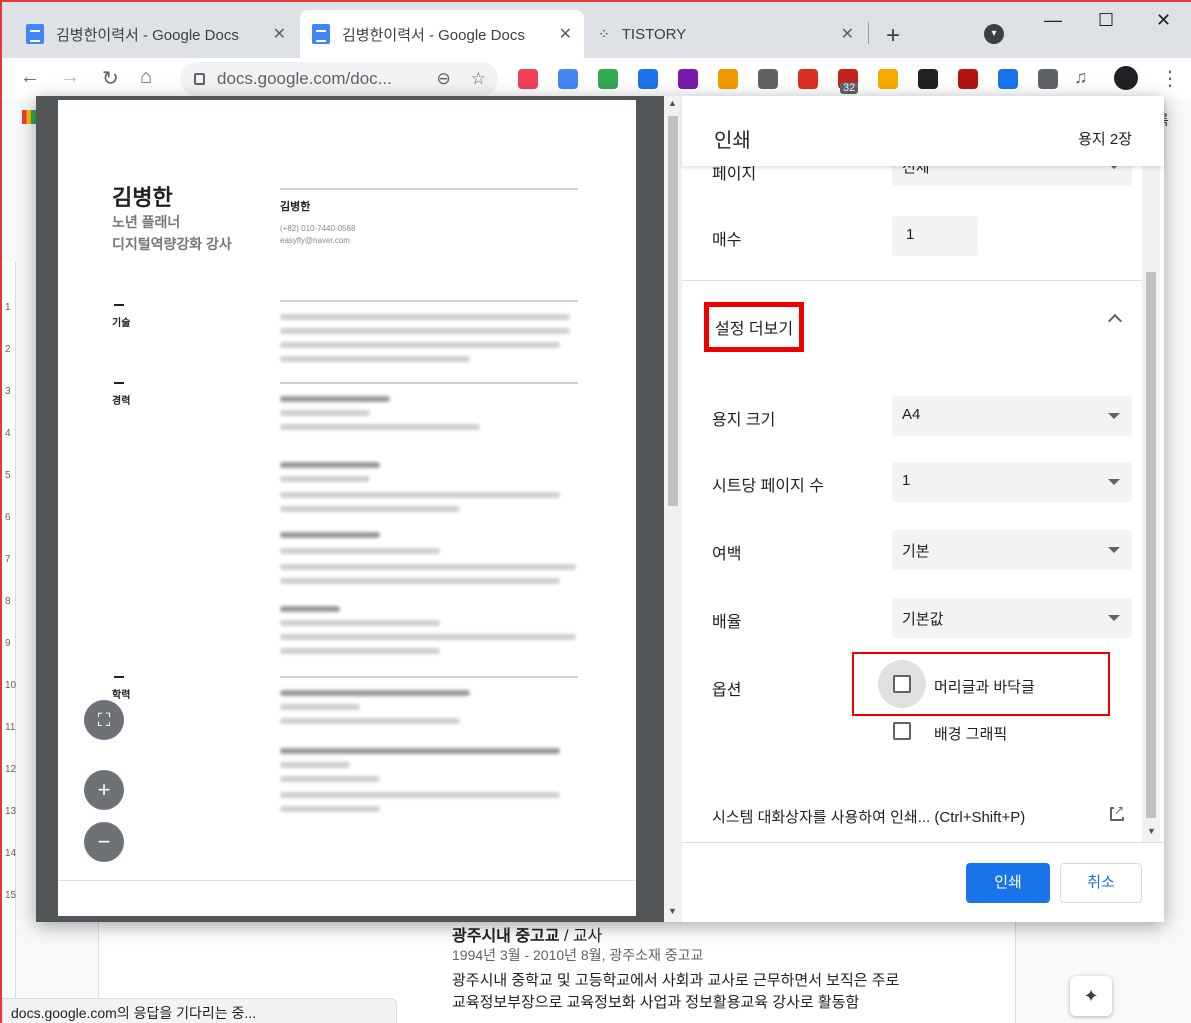 This screenshot has width=1191, height=1023. I want to click on scale-select: 기본값, so click(1012, 618).